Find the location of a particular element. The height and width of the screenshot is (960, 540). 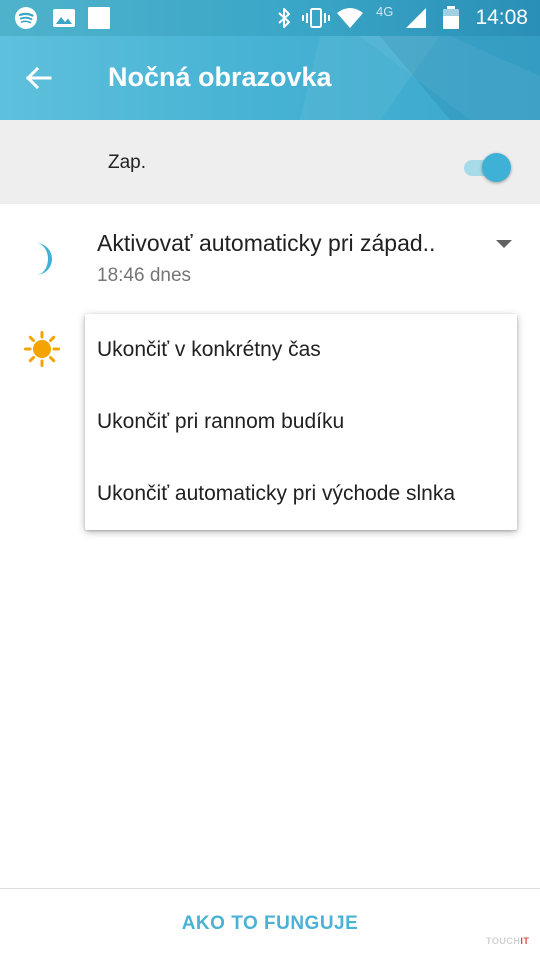

network-type-label: 4G is located at coordinates (385, 11).